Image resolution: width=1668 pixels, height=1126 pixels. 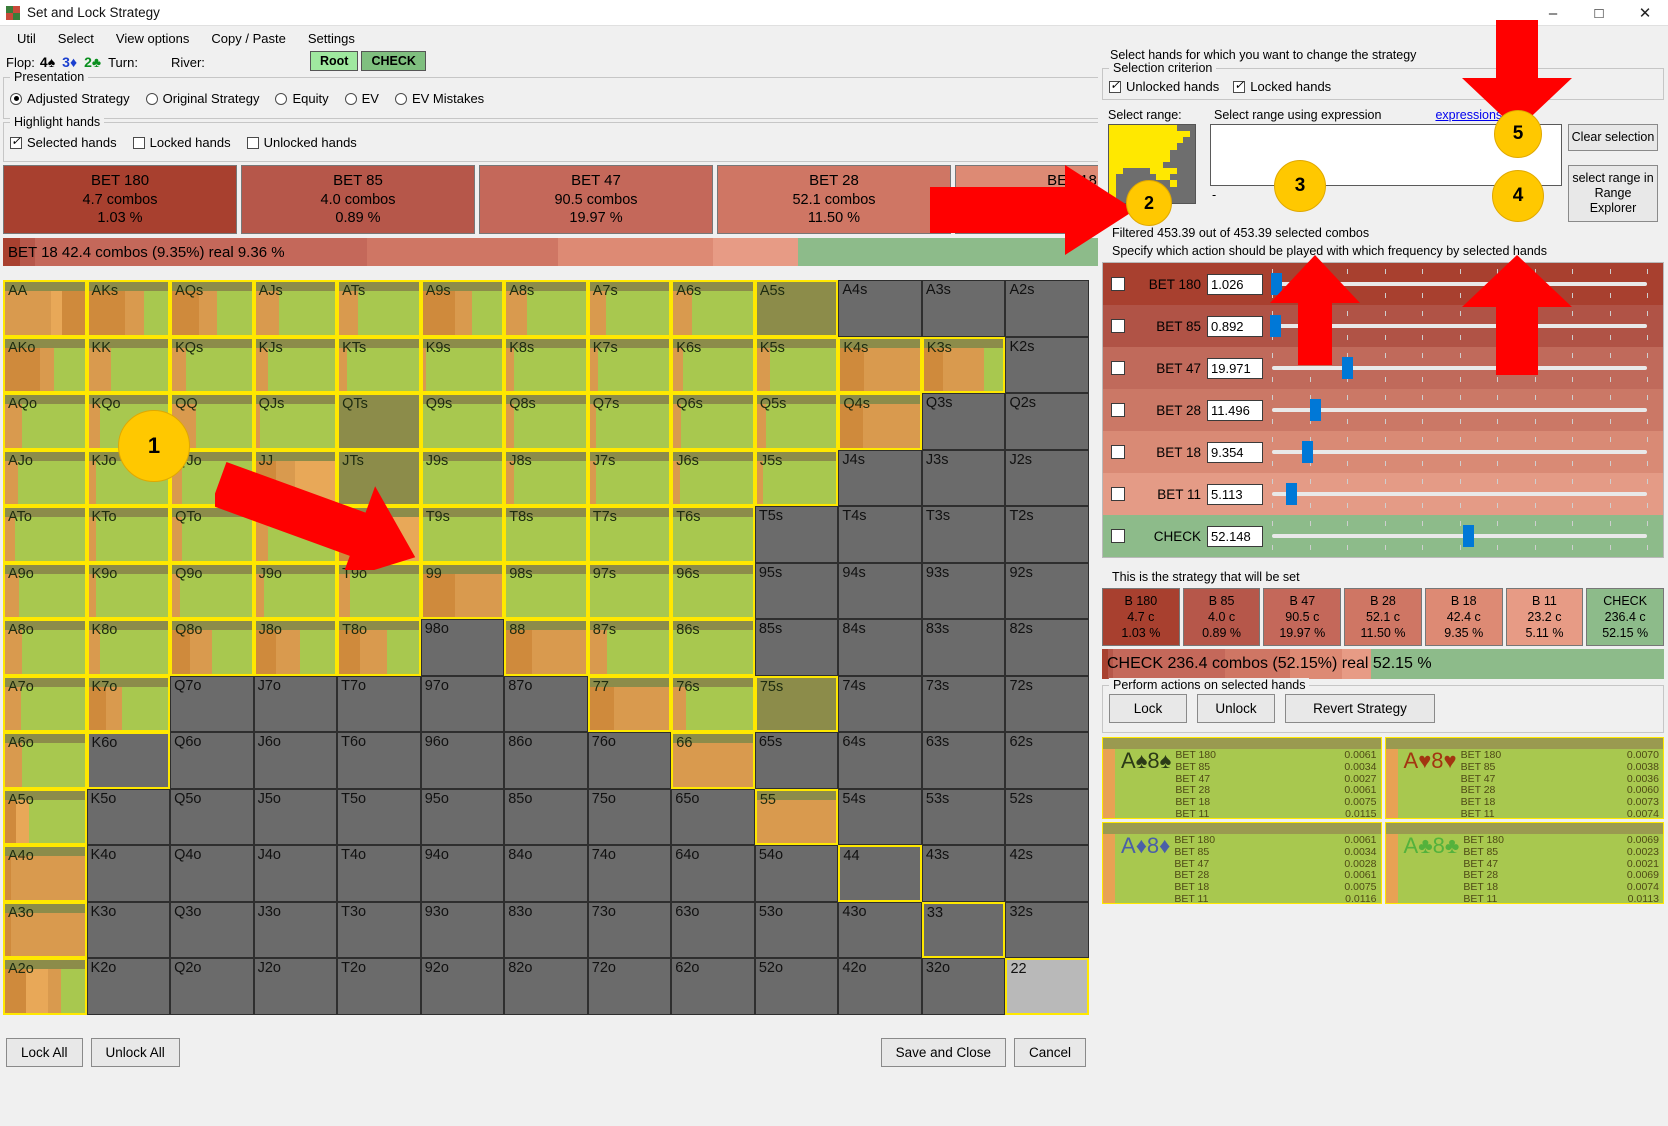 I want to click on matrix-cell-Q4o: Q4o, so click(x=212, y=873).